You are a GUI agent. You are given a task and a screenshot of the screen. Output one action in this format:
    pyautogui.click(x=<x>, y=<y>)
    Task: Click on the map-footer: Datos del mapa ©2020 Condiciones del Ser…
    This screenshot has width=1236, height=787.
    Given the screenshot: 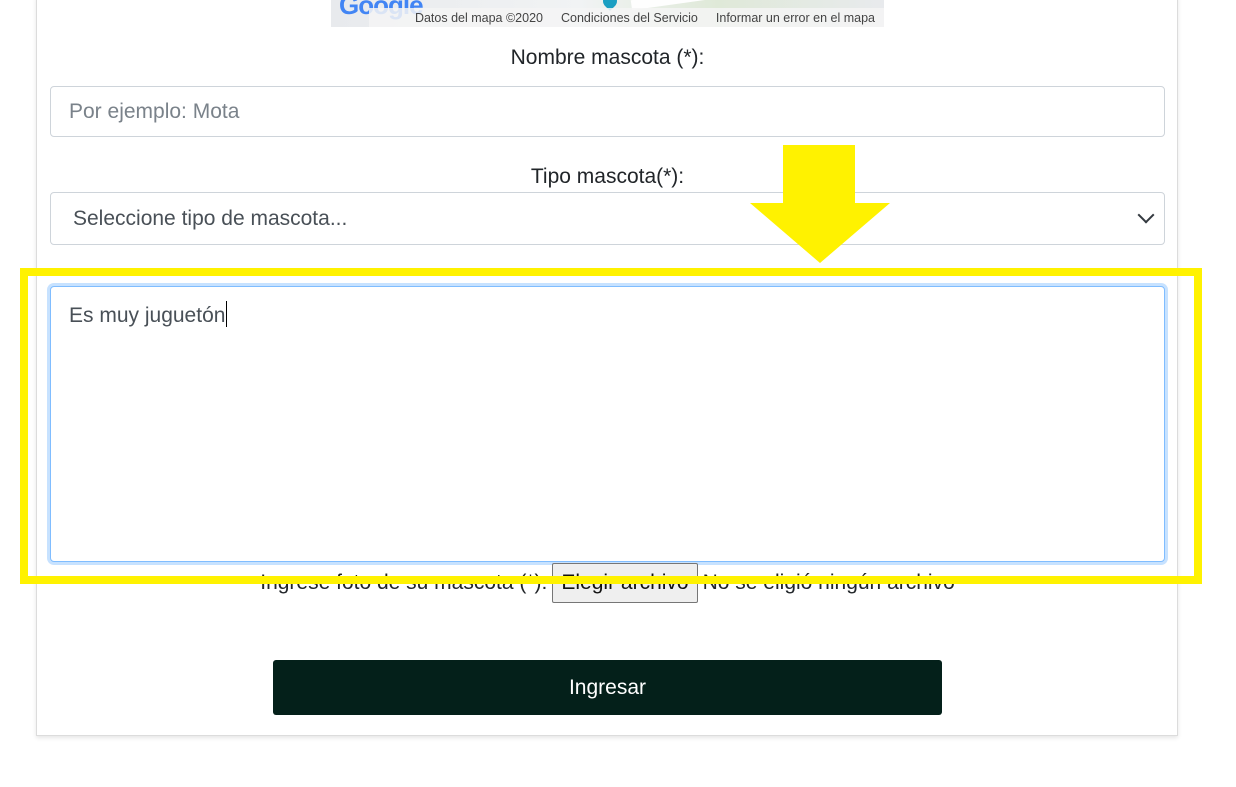 What is the action you would take?
    pyautogui.click(x=626, y=17)
    